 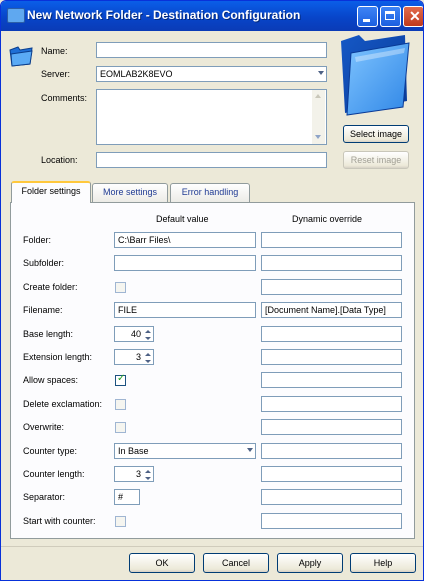 I want to click on default-value-header: Default value, so click(x=182, y=219).